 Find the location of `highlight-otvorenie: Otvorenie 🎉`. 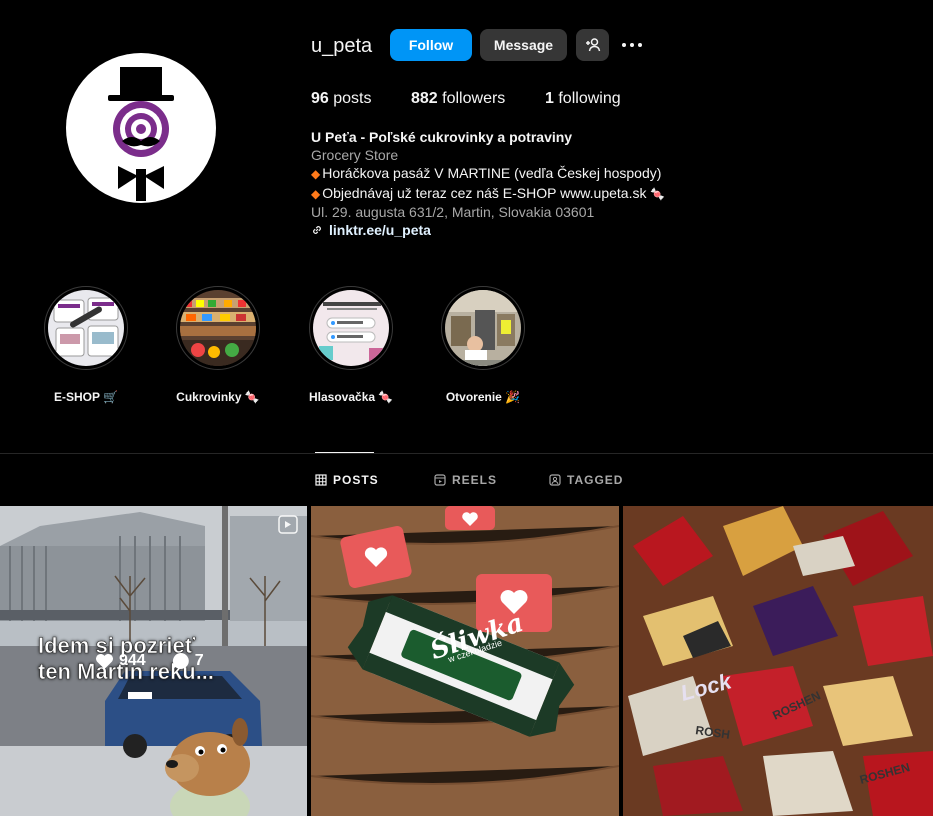

highlight-otvorenie: Otvorenie 🎉 is located at coordinates (483, 345).